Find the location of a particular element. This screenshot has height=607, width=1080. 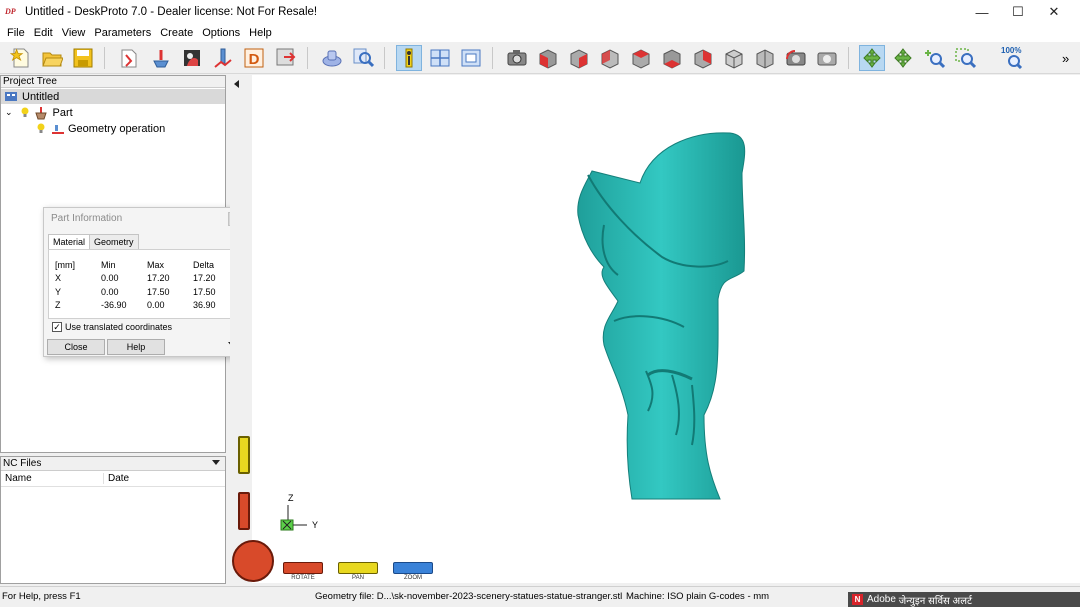

collapse-arrow-icon is located at coordinates (236, 84).